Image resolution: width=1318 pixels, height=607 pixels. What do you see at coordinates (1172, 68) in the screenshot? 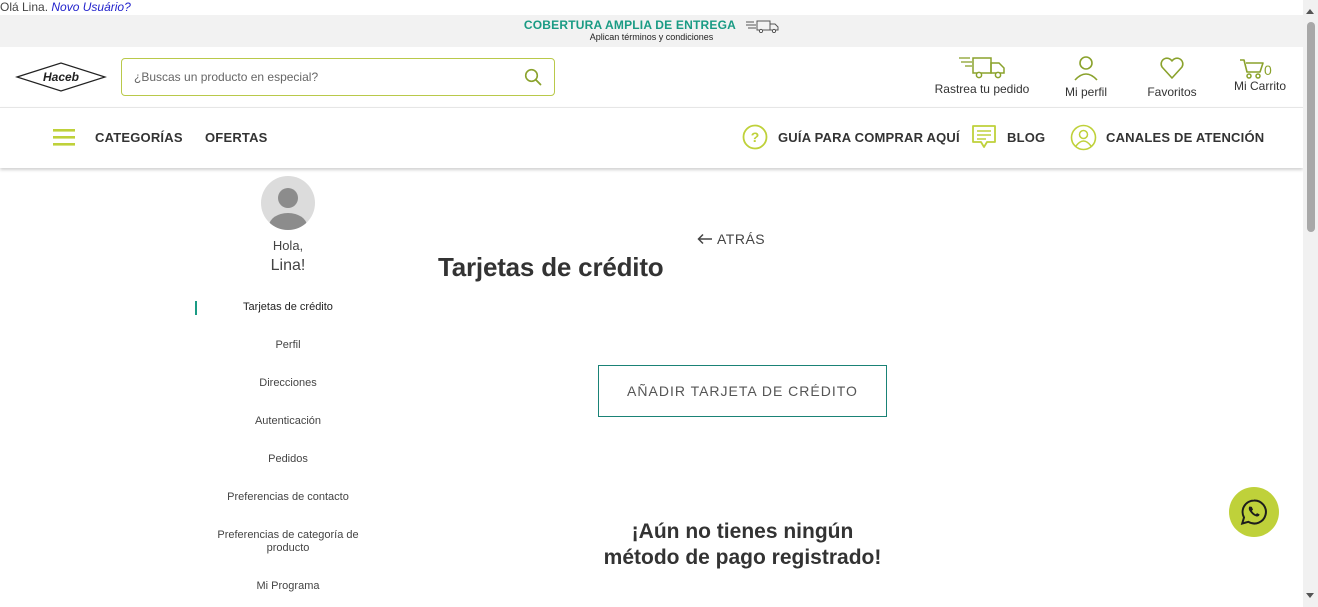
I see `heart-icon` at bounding box center [1172, 68].